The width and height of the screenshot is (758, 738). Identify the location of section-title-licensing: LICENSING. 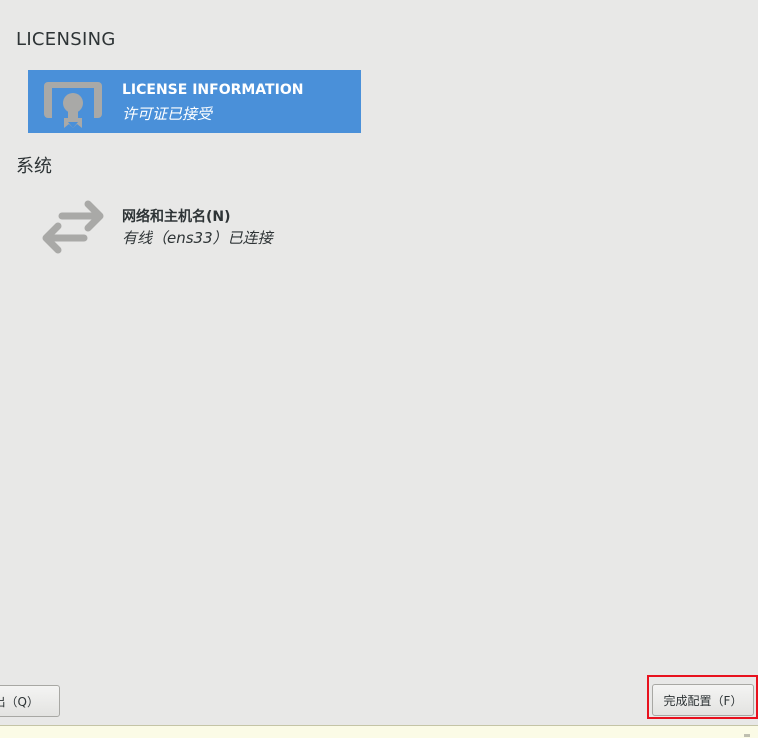
(66, 39).